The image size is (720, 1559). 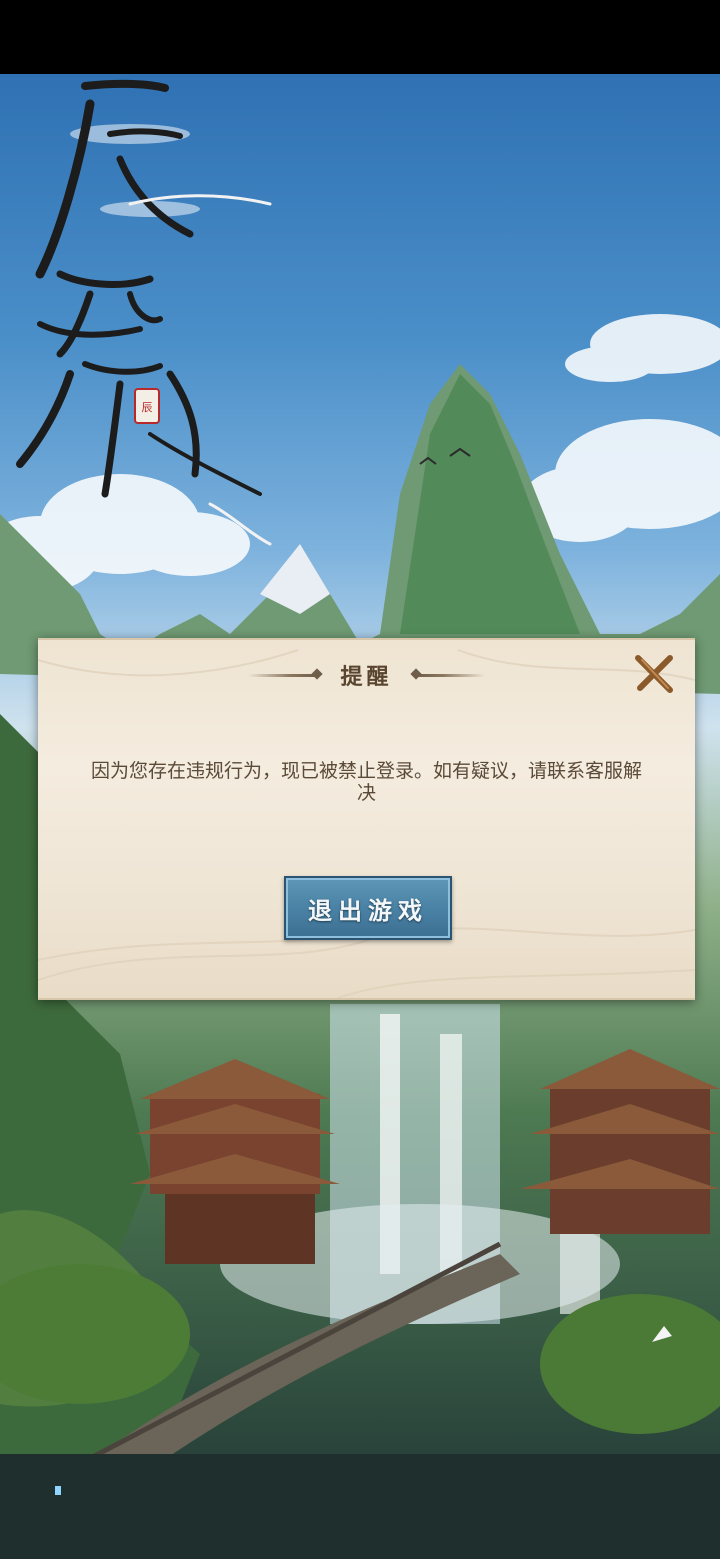 I want to click on loading-indicator, so click(x=58, y=1490).